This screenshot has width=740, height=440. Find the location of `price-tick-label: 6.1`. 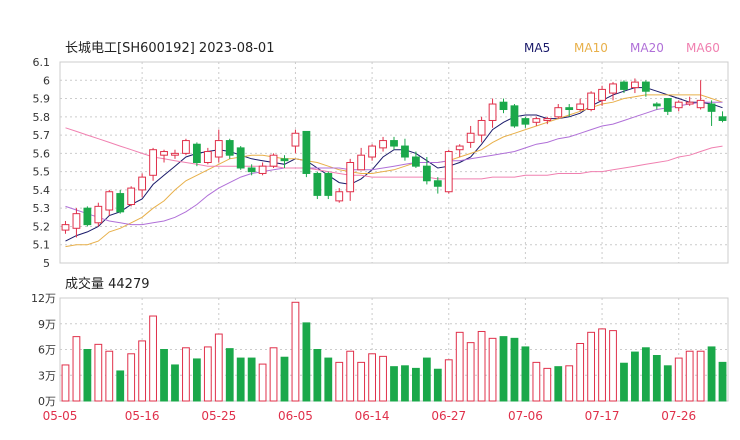

price-tick-label: 6.1 is located at coordinates (42, 62).